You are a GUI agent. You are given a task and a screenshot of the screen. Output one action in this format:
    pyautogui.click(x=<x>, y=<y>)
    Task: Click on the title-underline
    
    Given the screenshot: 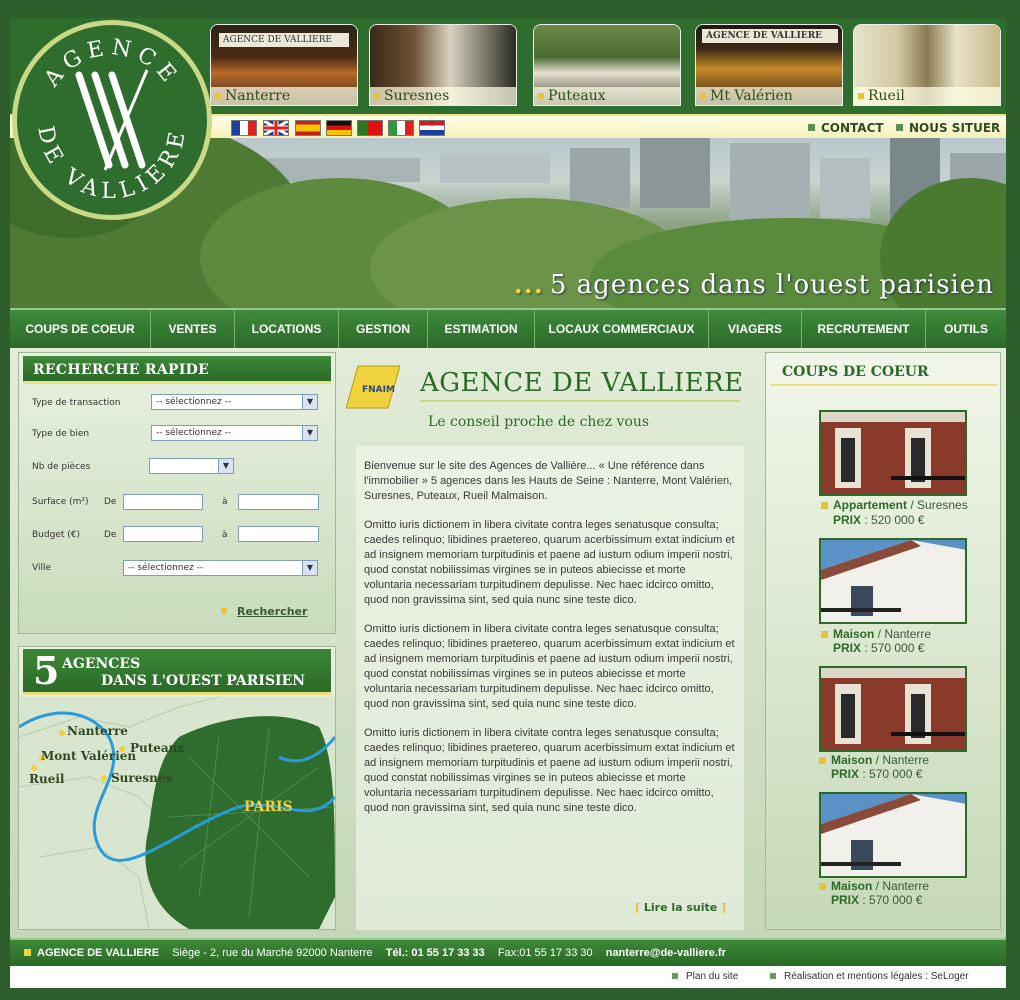 What is the action you would take?
    pyautogui.click(x=580, y=401)
    